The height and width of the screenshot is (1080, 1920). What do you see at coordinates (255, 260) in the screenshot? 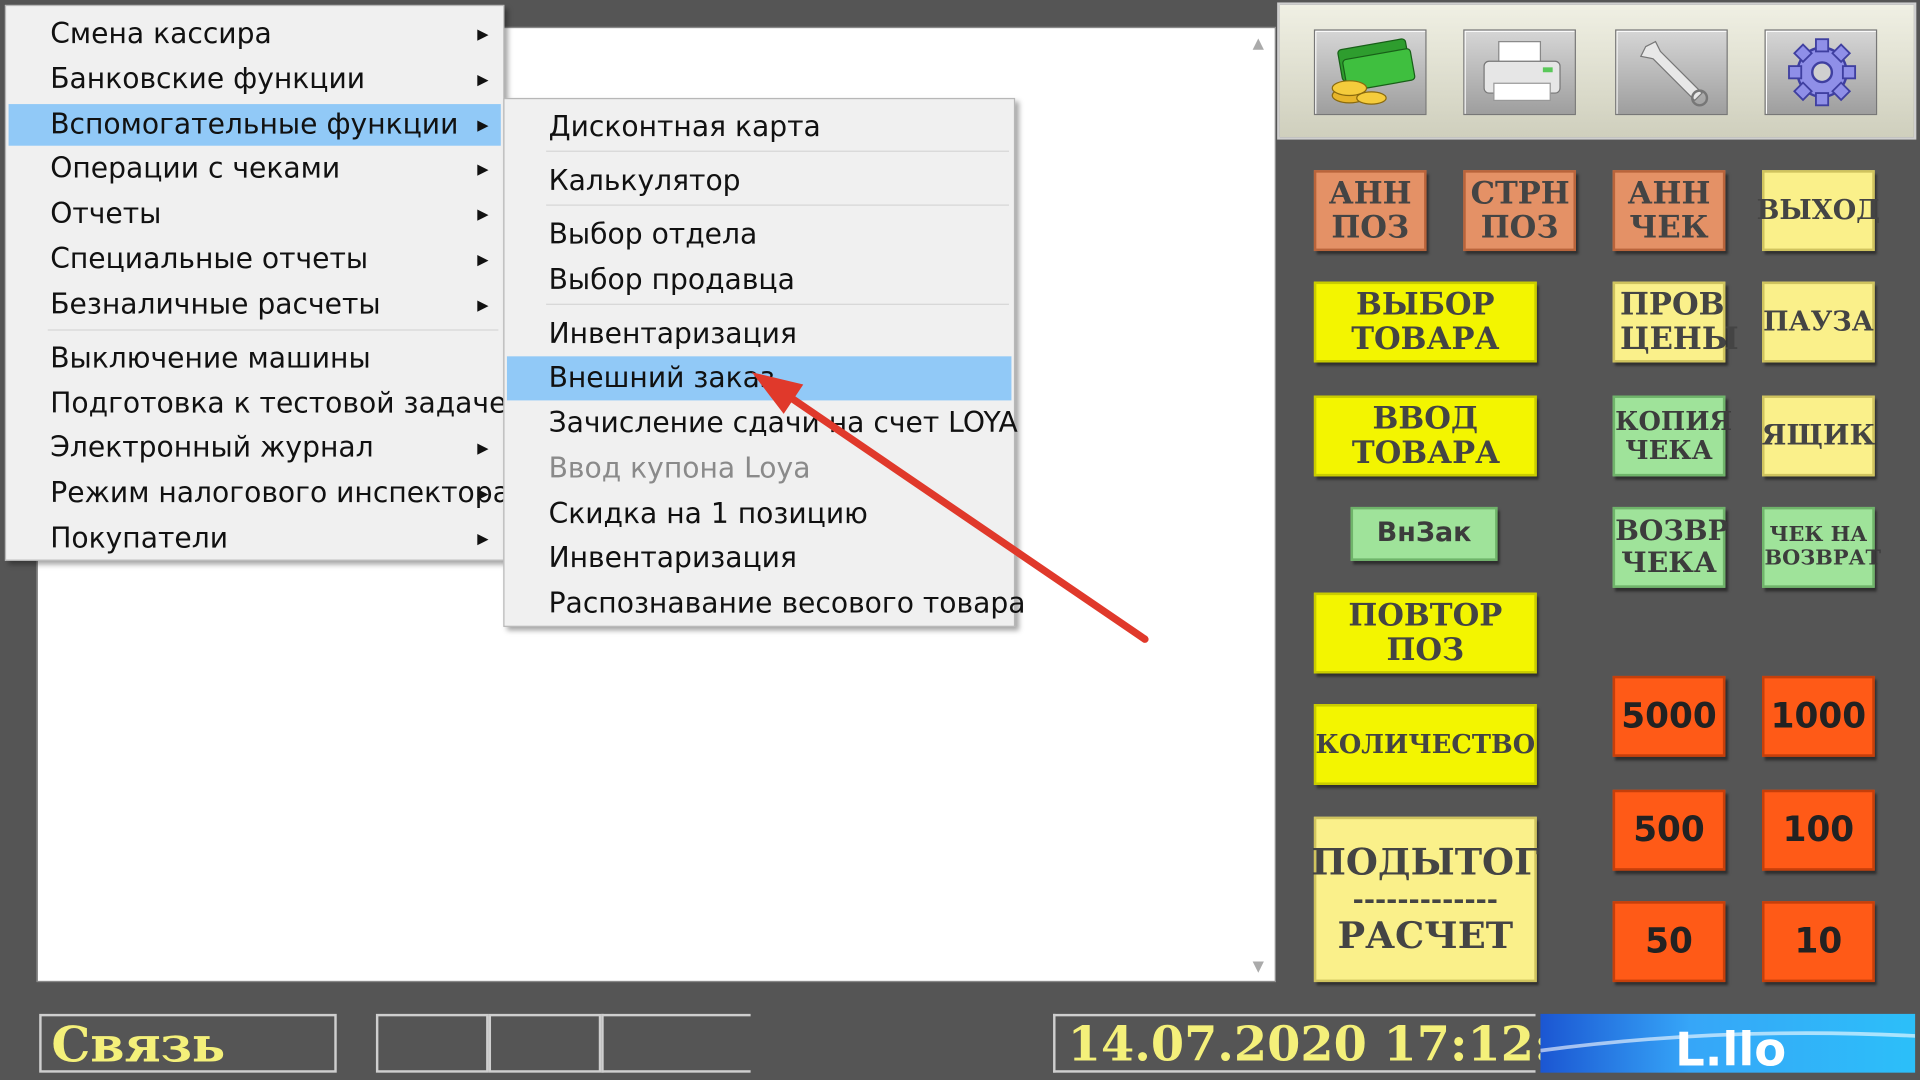
I see `menu-item-special-reports: Специальные отчеты ▶` at bounding box center [255, 260].